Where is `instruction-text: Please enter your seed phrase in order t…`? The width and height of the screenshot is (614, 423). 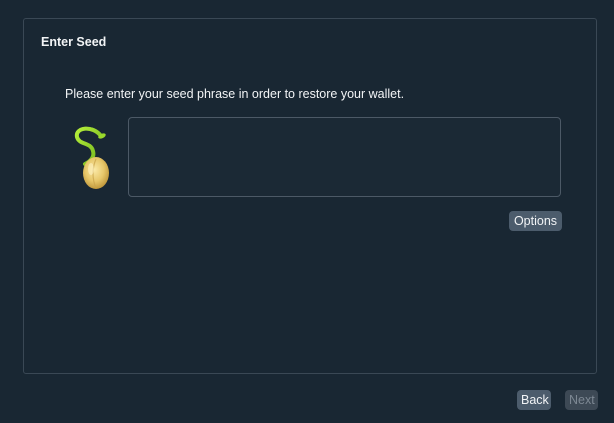
instruction-text: Please enter your seed phrase in order t… is located at coordinates (235, 94).